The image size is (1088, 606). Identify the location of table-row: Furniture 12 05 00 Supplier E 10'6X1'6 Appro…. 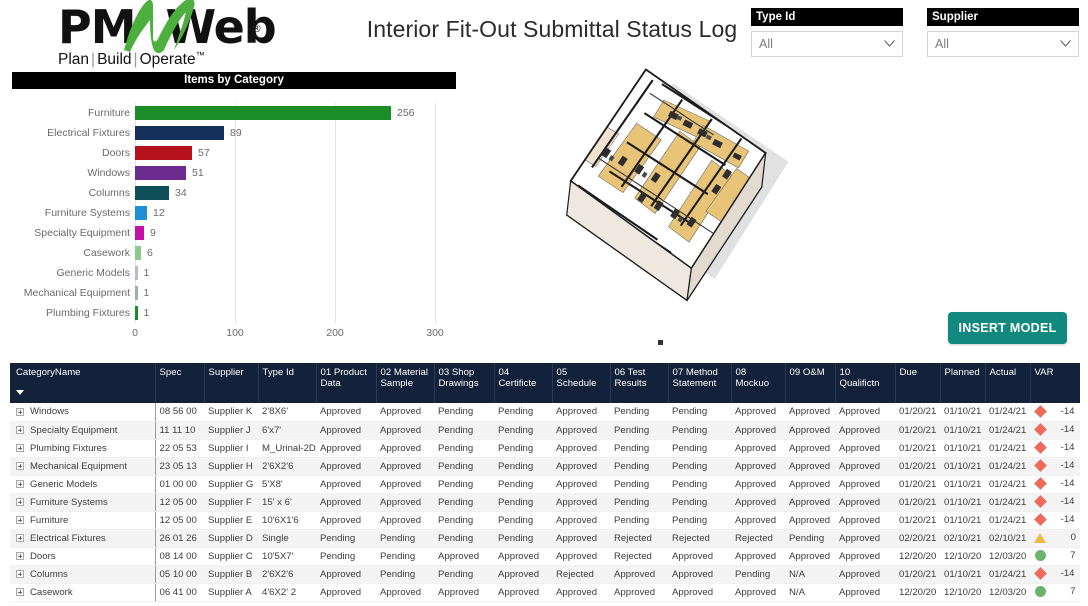
(545, 520).